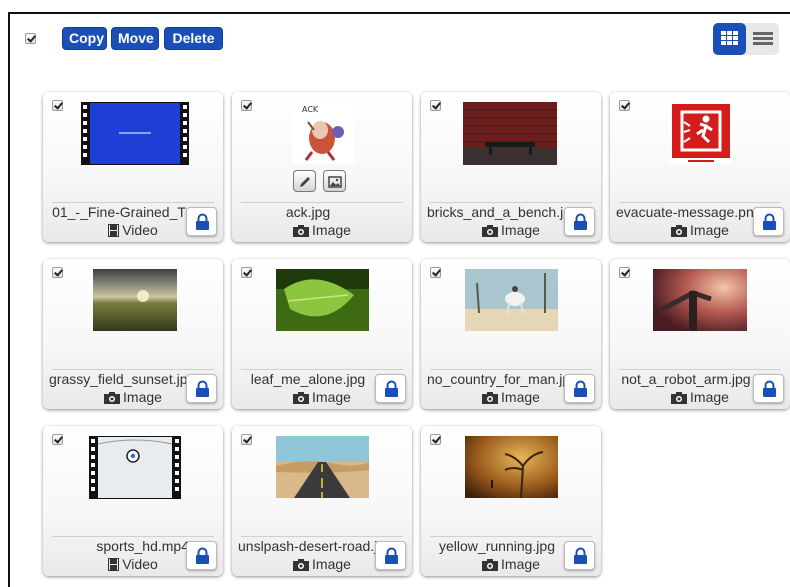 Image resolution: width=790 pixels, height=587 pixels. I want to click on file-name: evacuate-message.png, so click(686, 212).